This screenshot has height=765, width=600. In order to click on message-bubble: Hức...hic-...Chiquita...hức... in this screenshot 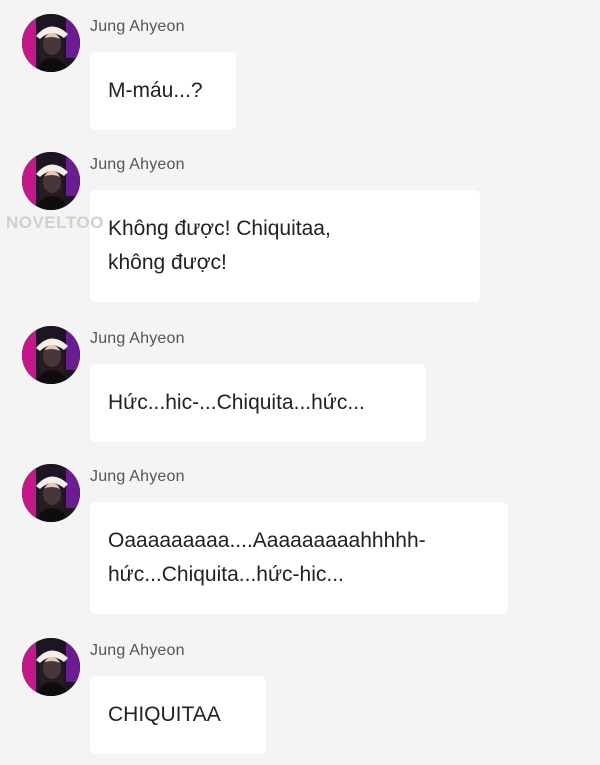, I will do `click(258, 403)`.